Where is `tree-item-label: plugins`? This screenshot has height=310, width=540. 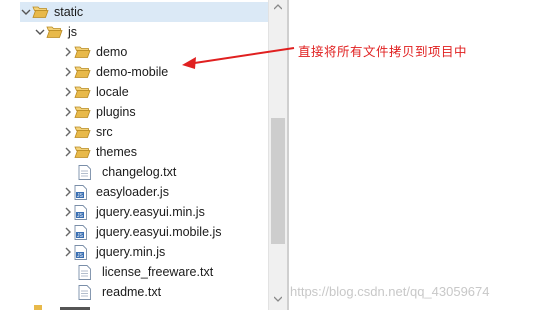 tree-item-label: plugins is located at coordinates (116, 112).